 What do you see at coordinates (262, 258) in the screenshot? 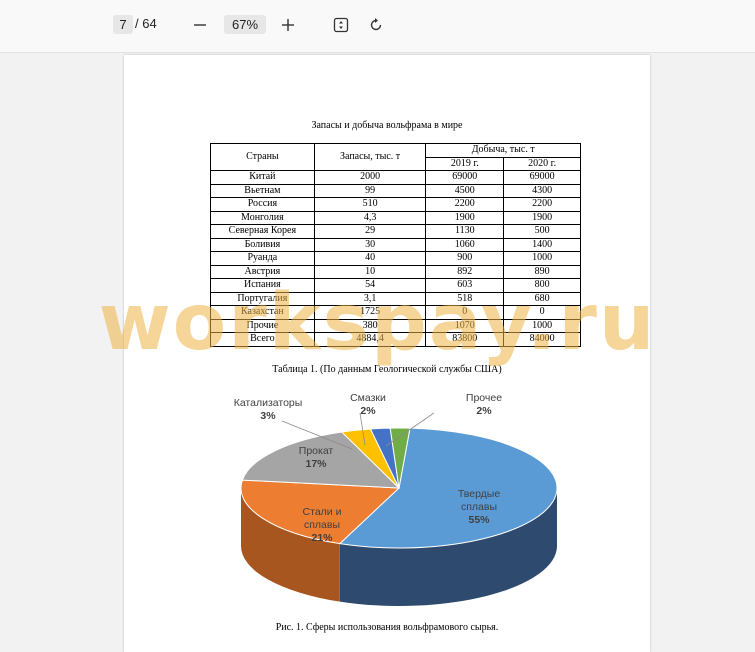
I see `cell-country: Руанда` at bounding box center [262, 258].